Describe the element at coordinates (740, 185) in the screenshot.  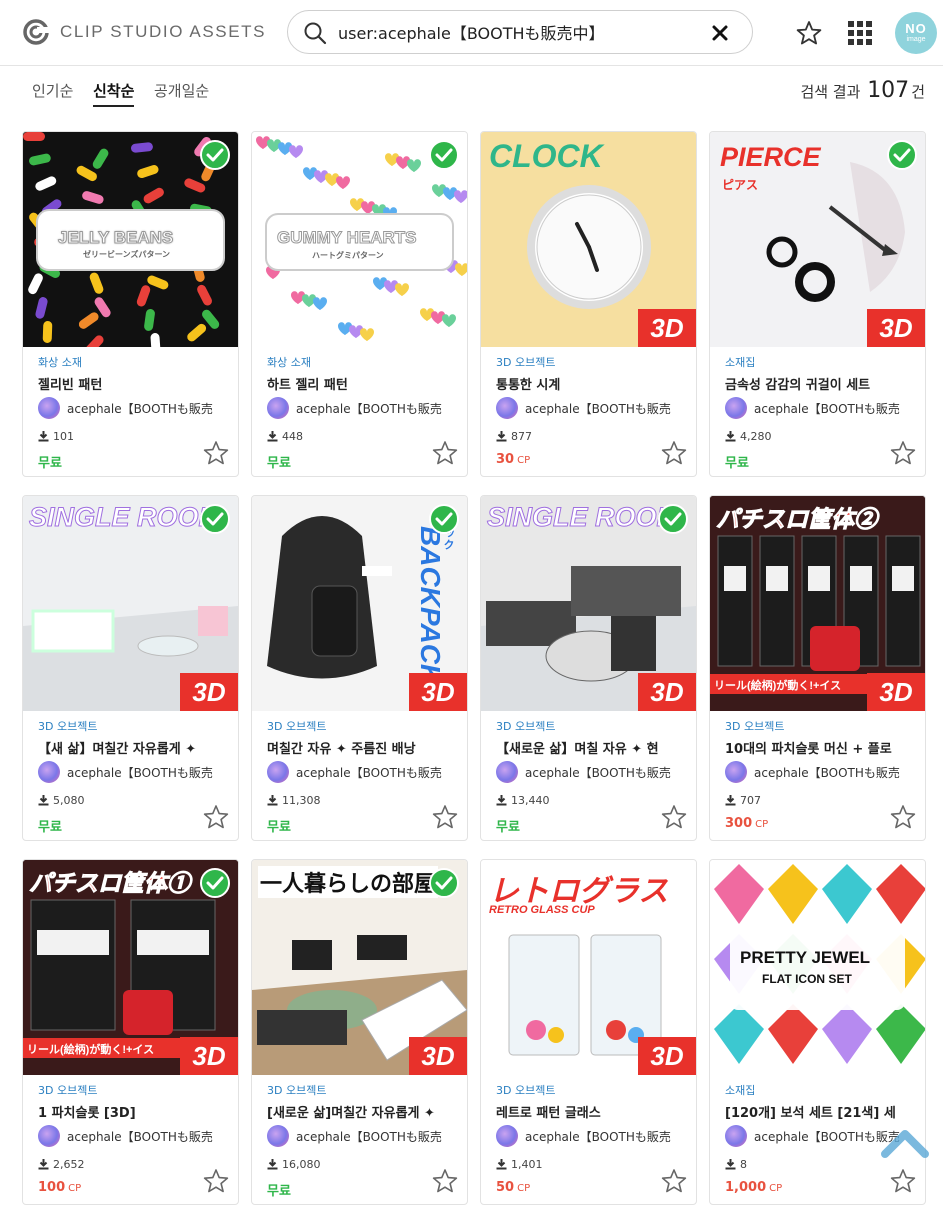
I see `thumbnail-subtitle: ピアス` at that location.